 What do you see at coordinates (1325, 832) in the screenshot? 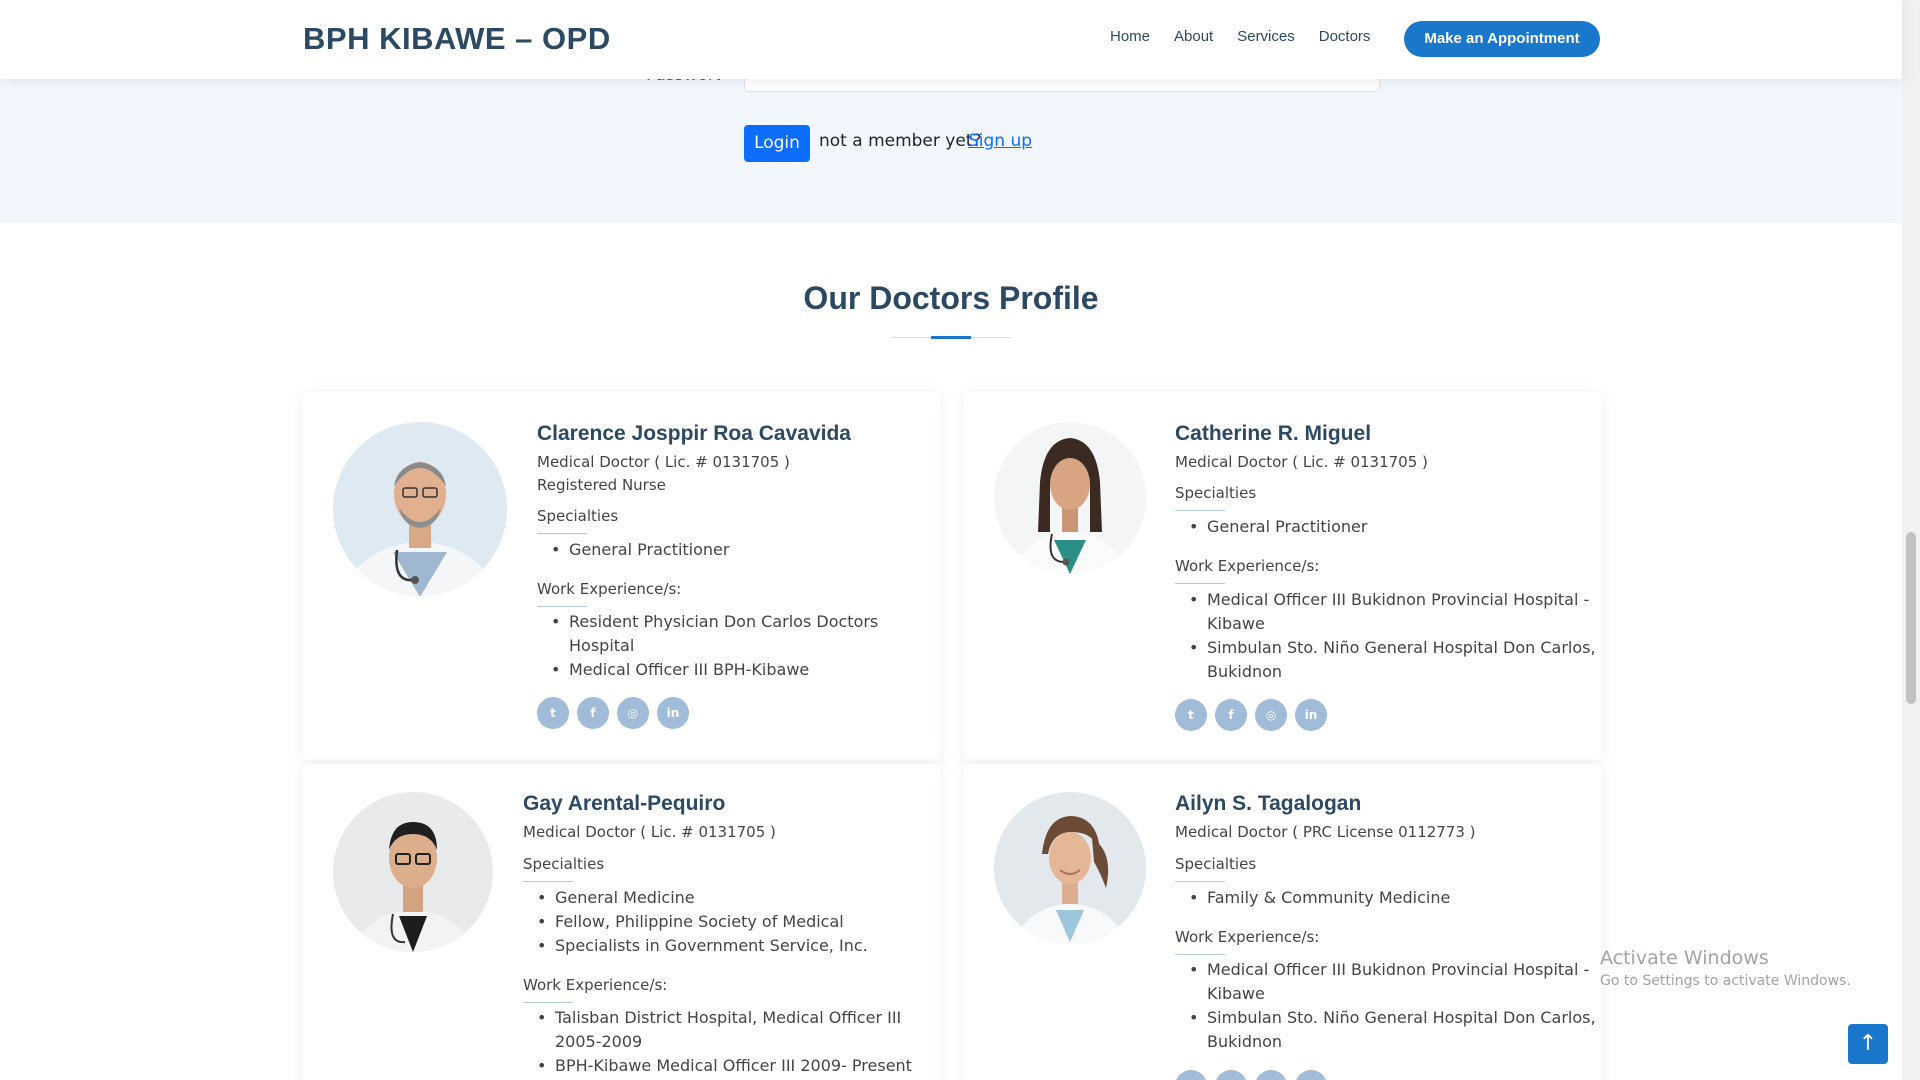
I see `doctor-license: Medical Doctor ( PRC License 0112773 )` at bounding box center [1325, 832].